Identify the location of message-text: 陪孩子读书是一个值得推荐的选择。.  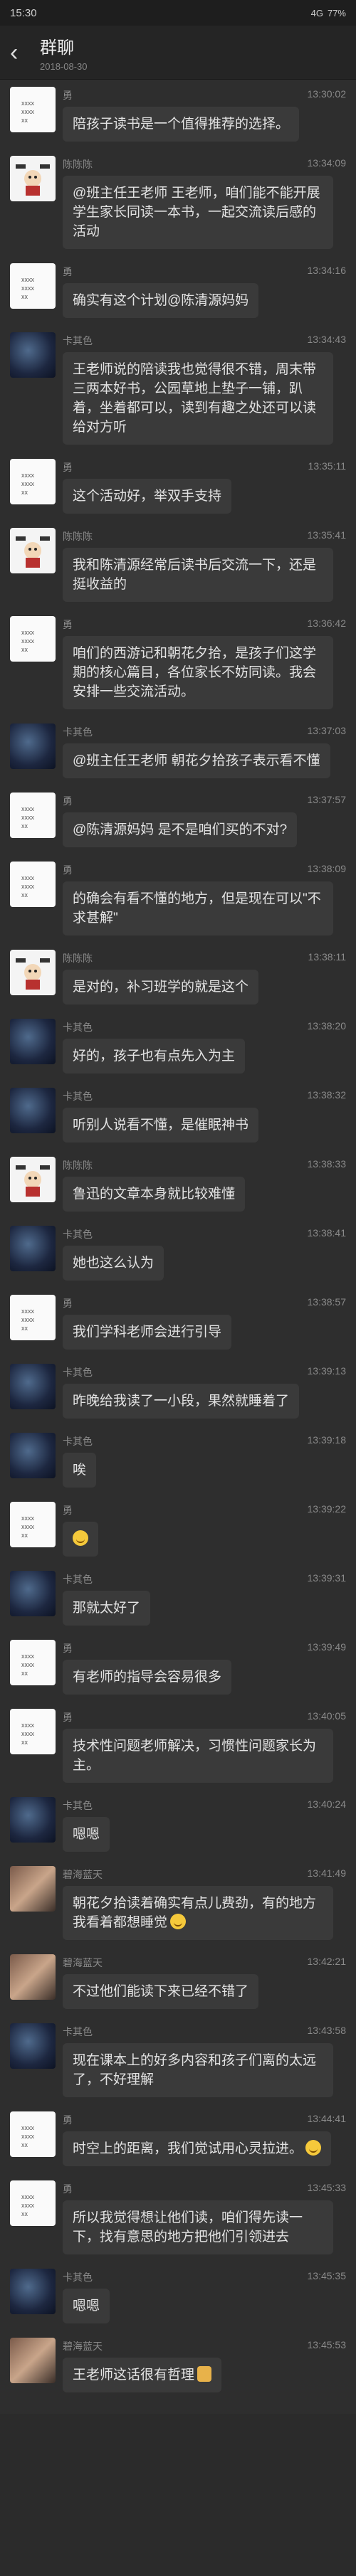
(181, 124).